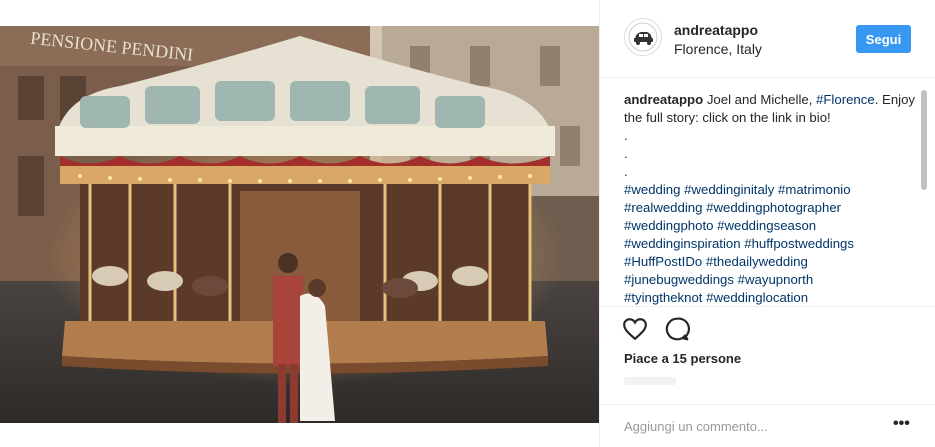 The image size is (935, 447). I want to click on comment-bubble-icon, so click(677, 329).